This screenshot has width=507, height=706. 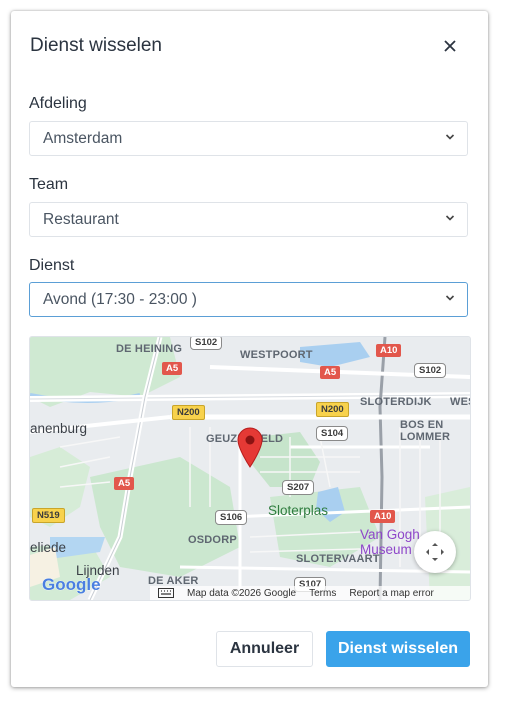 I want to click on afdeling-select: Amsterdam, so click(x=248, y=138).